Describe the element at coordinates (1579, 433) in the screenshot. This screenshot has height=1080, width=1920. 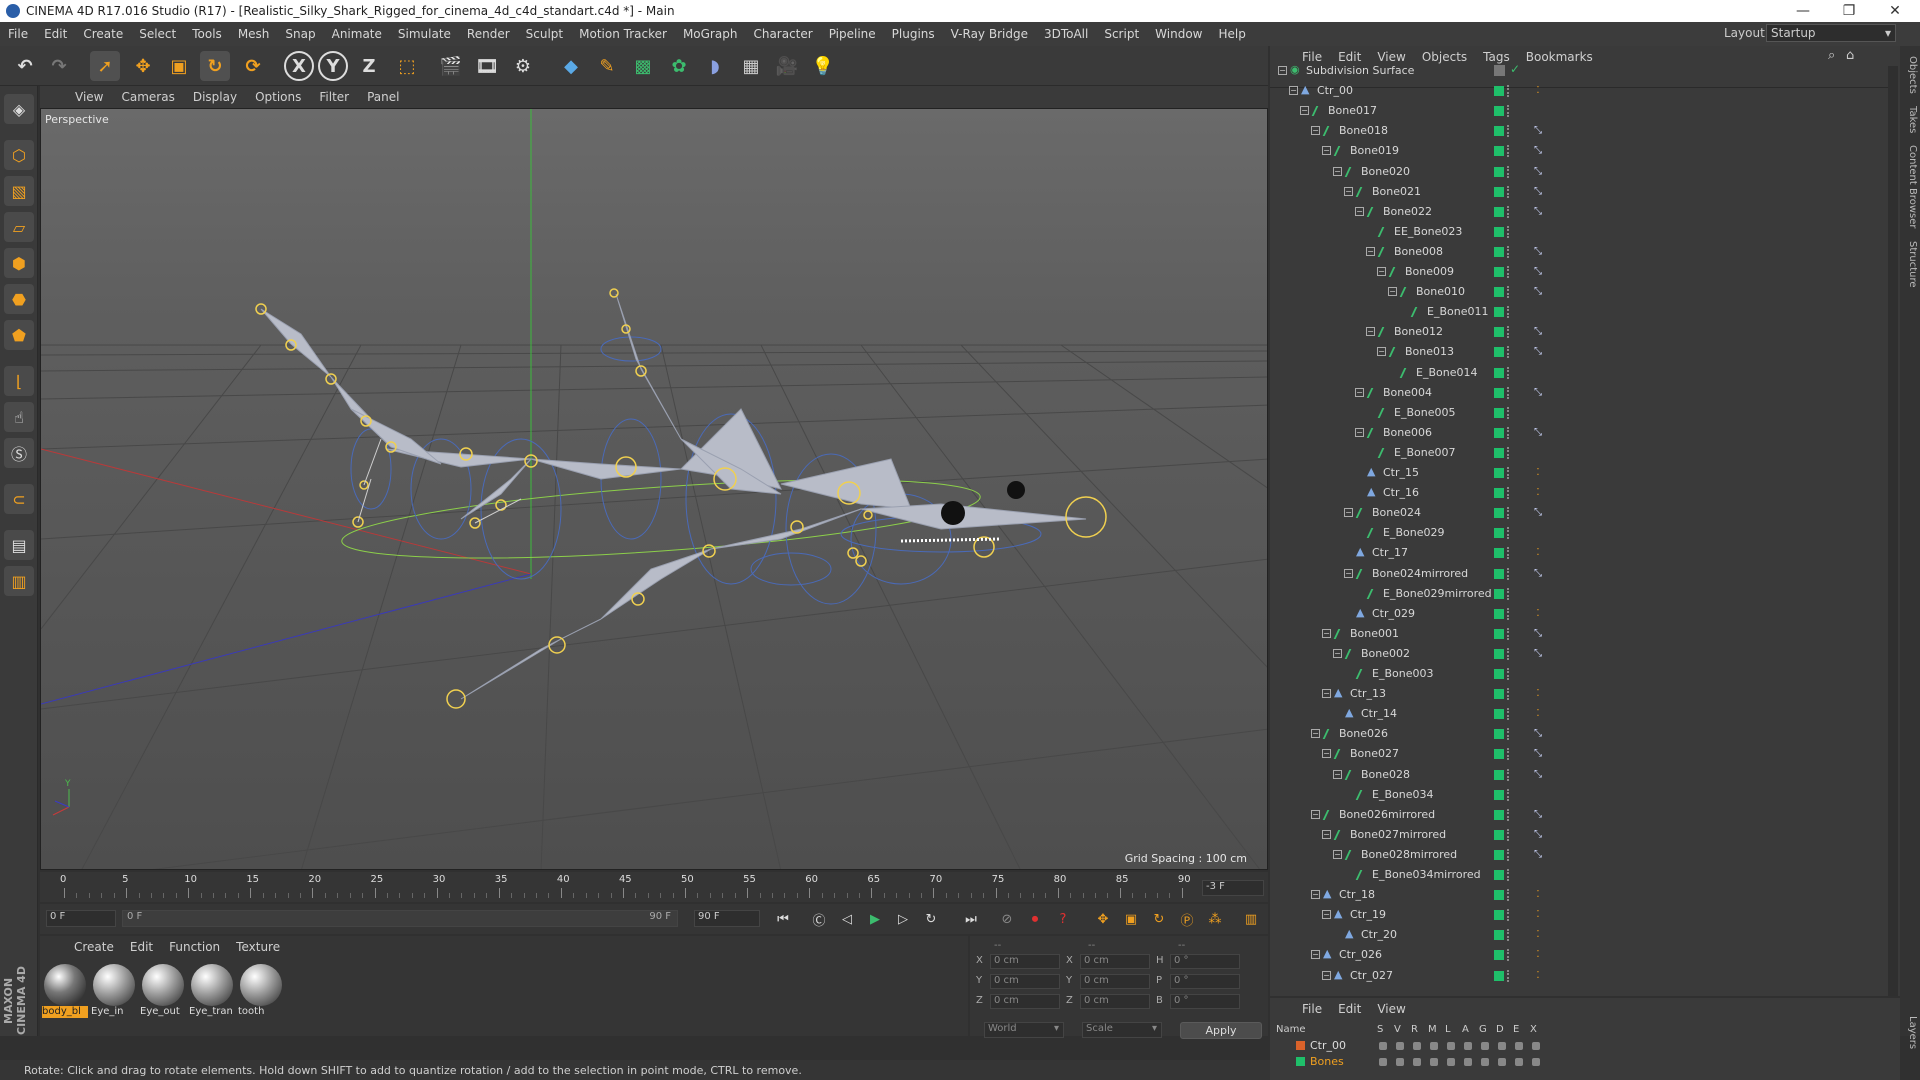
I see `object-row: − Bone006 ⤡` at that location.